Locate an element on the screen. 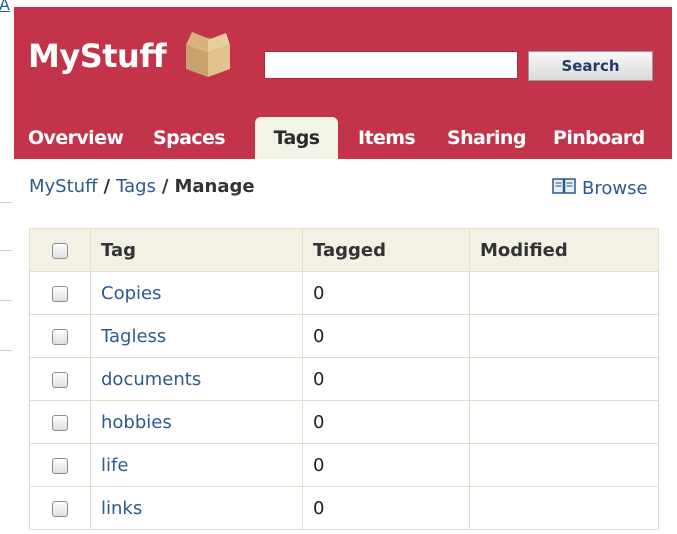 This screenshot has width=677, height=534. table-row: links 0 is located at coordinates (344, 508).